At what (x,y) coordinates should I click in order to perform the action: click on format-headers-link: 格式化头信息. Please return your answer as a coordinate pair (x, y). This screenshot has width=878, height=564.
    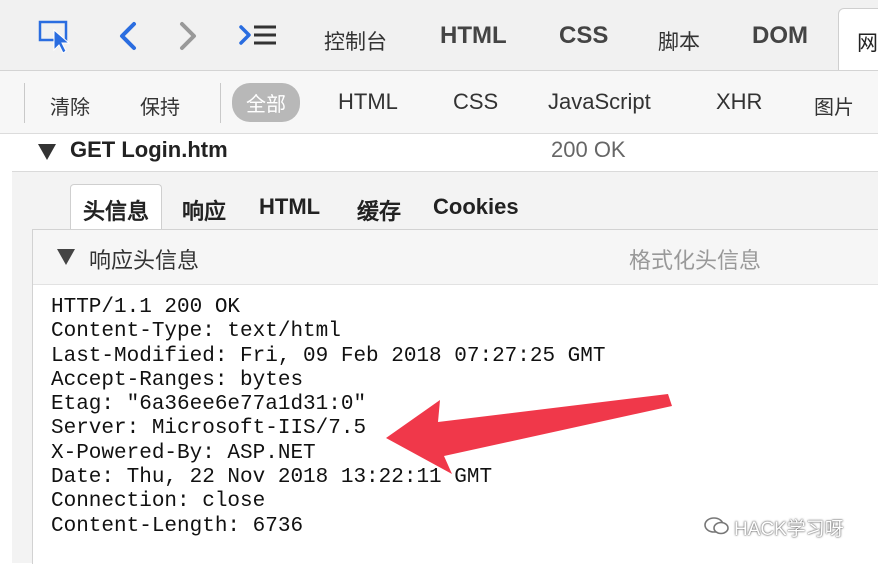
    Looking at the image, I should click on (695, 259).